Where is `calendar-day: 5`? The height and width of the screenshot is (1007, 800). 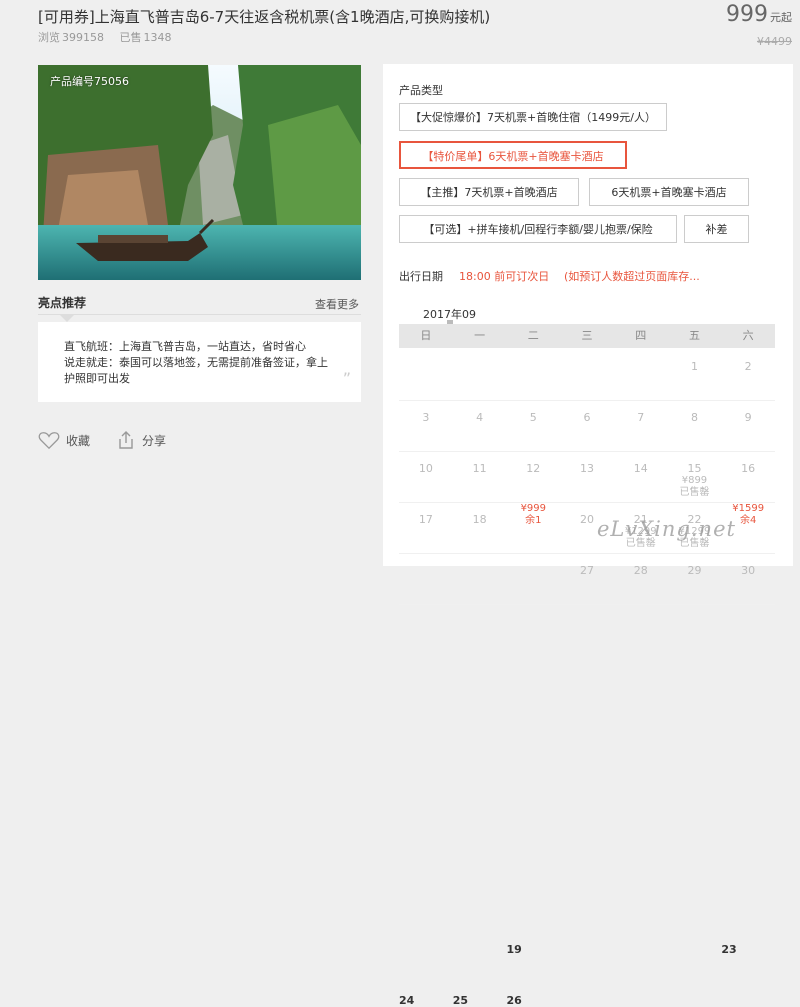
calendar-day: 5 is located at coordinates (533, 426).